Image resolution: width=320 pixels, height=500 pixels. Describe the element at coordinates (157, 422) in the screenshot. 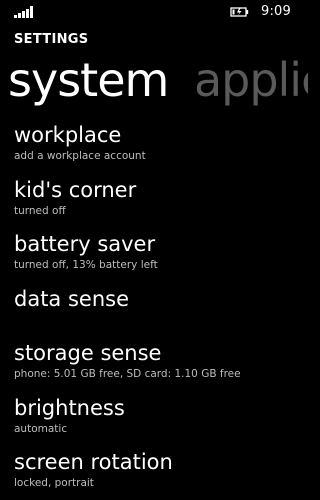

I see `settings-item-brightness: brightness automatic` at that location.